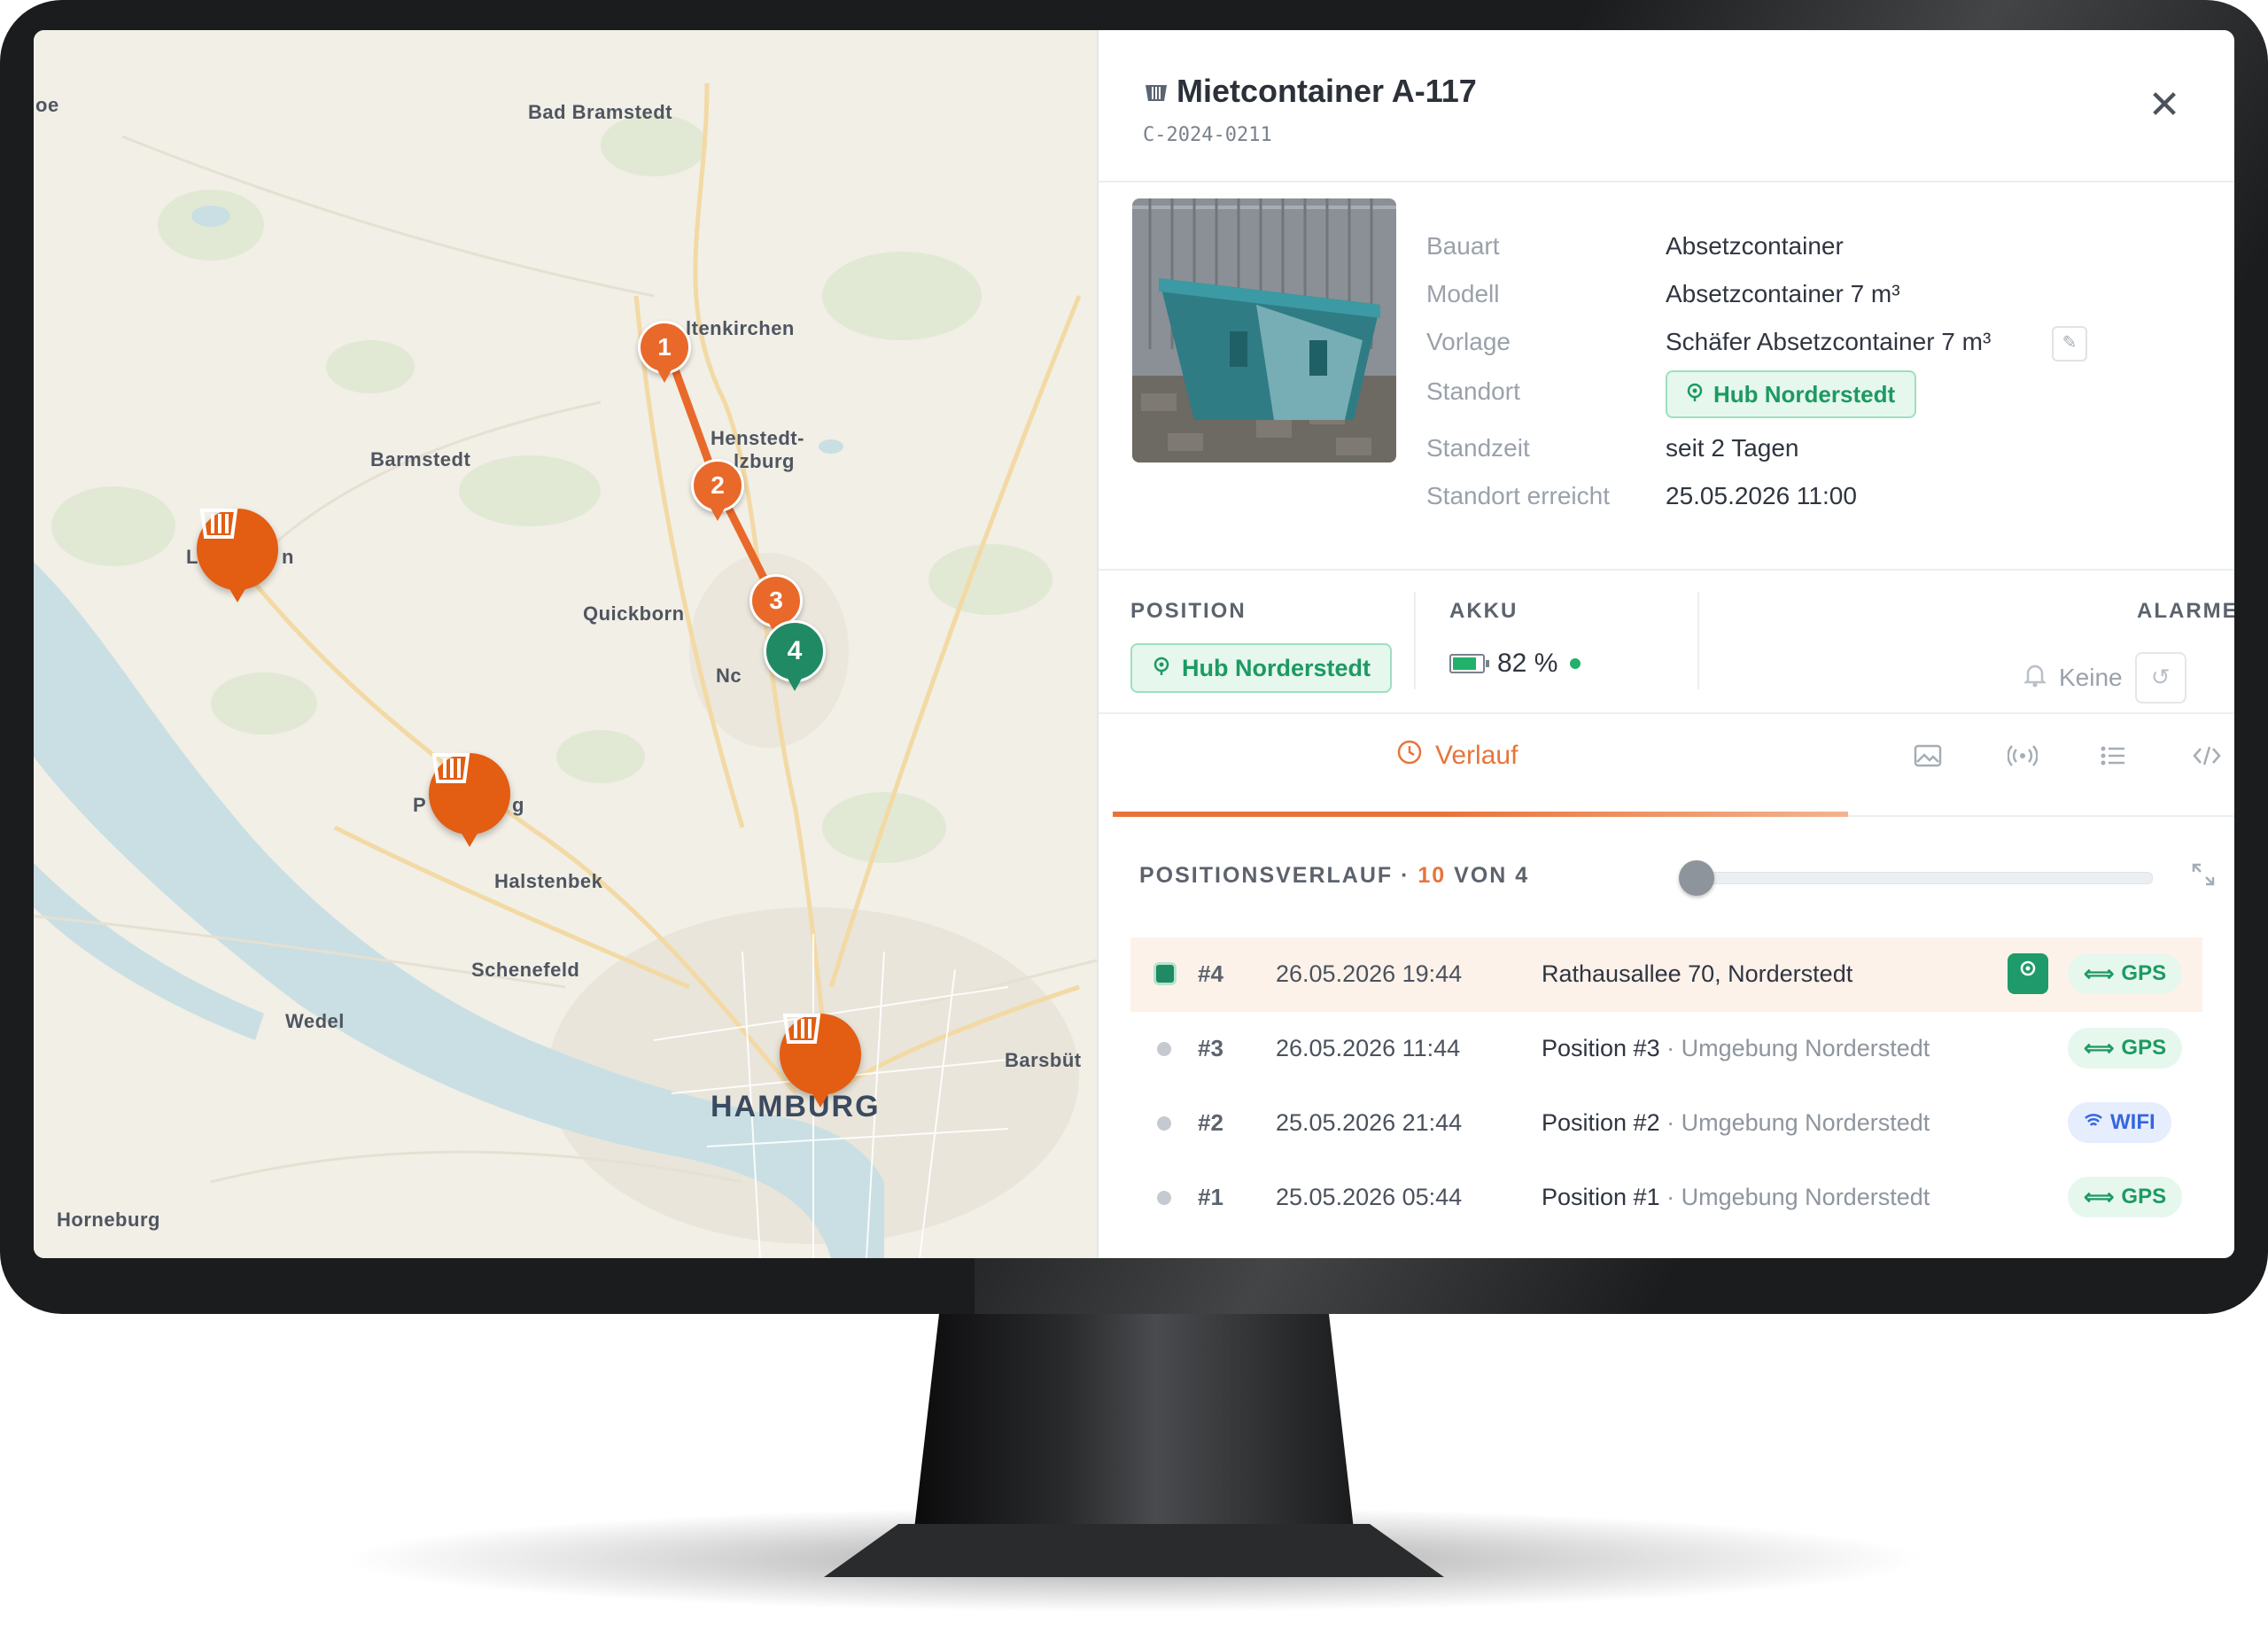 This screenshot has width=2268, height=1640. I want to click on map-city-label: Quickborn, so click(634, 613).